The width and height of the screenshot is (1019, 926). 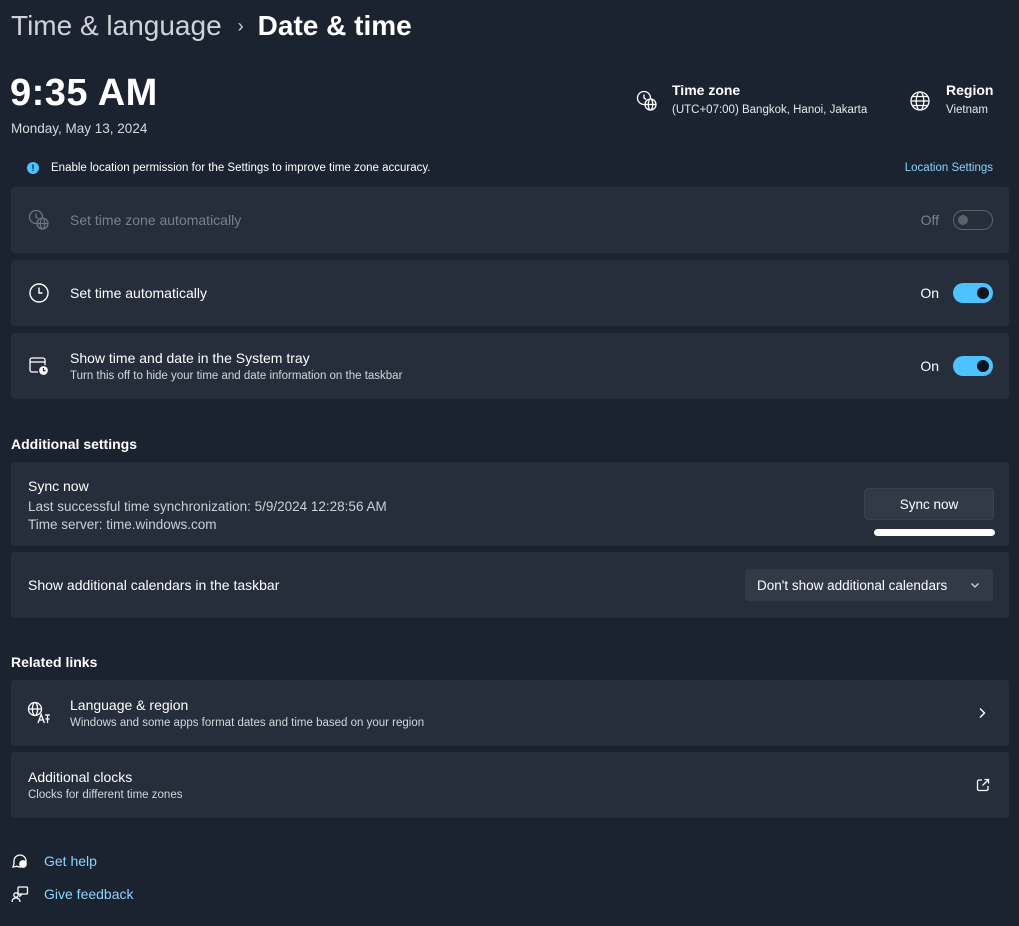 I want to click on auto-timezone-toggle, so click(x=973, y=220).